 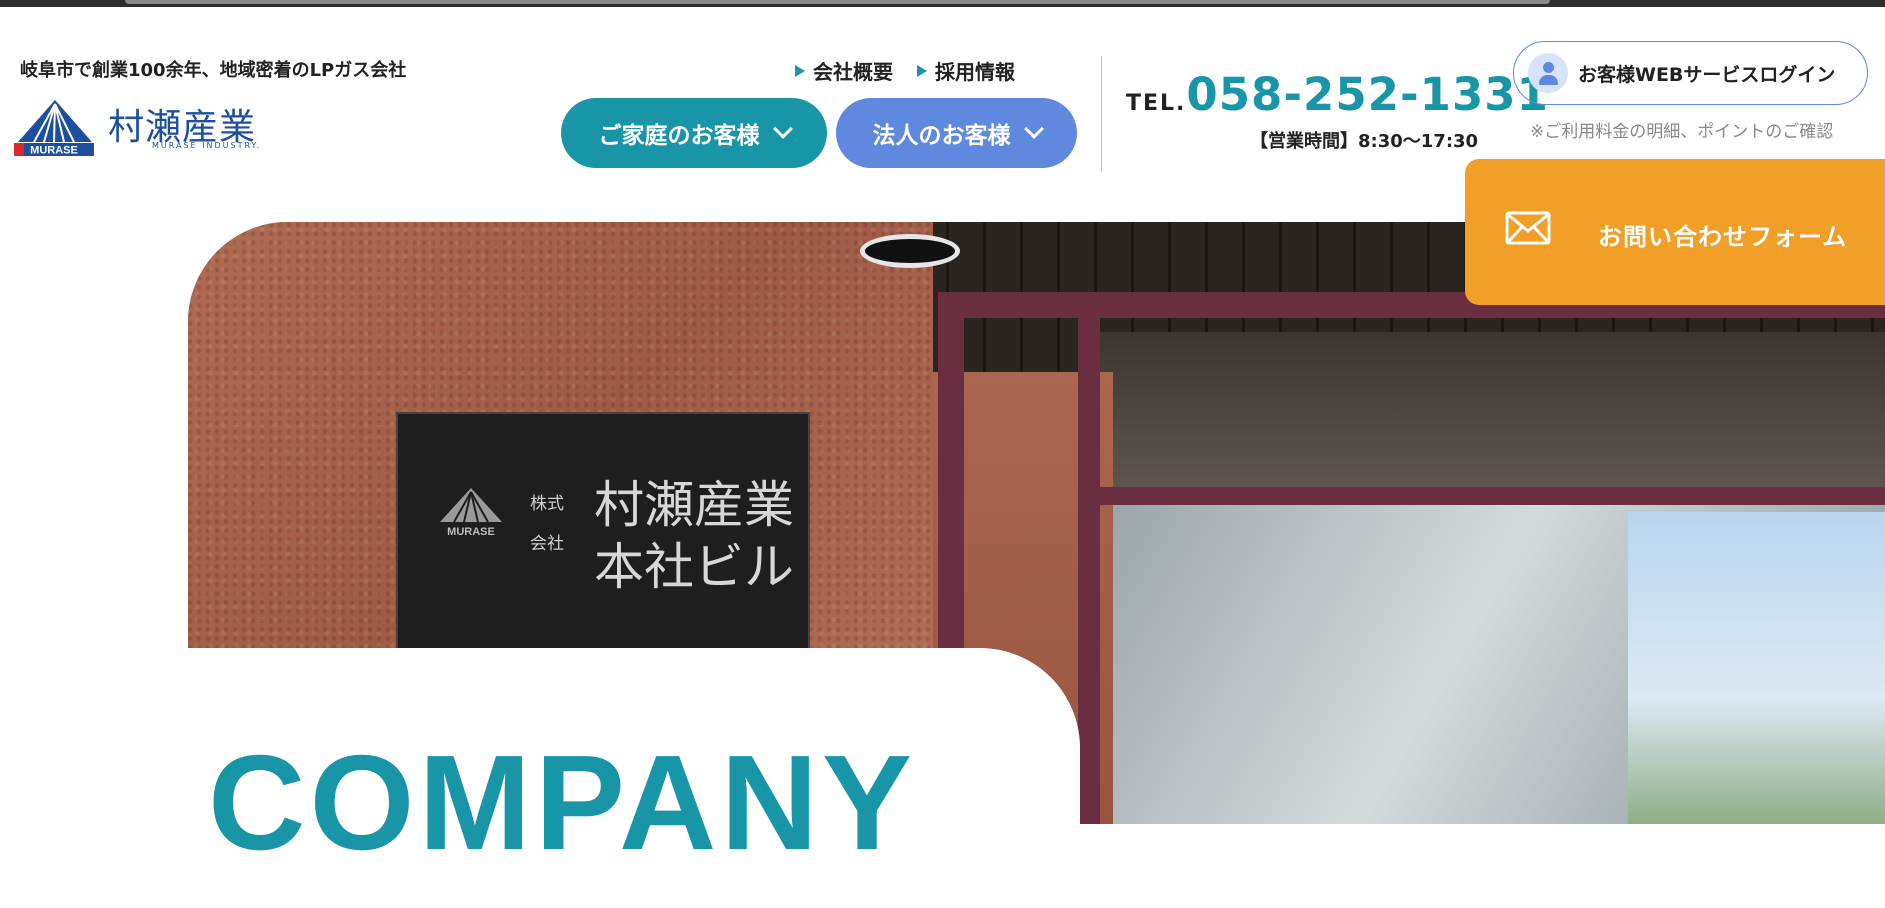 I want to click on phone-link: TEL. 058-252-1331, so click(x=1337, y=94).